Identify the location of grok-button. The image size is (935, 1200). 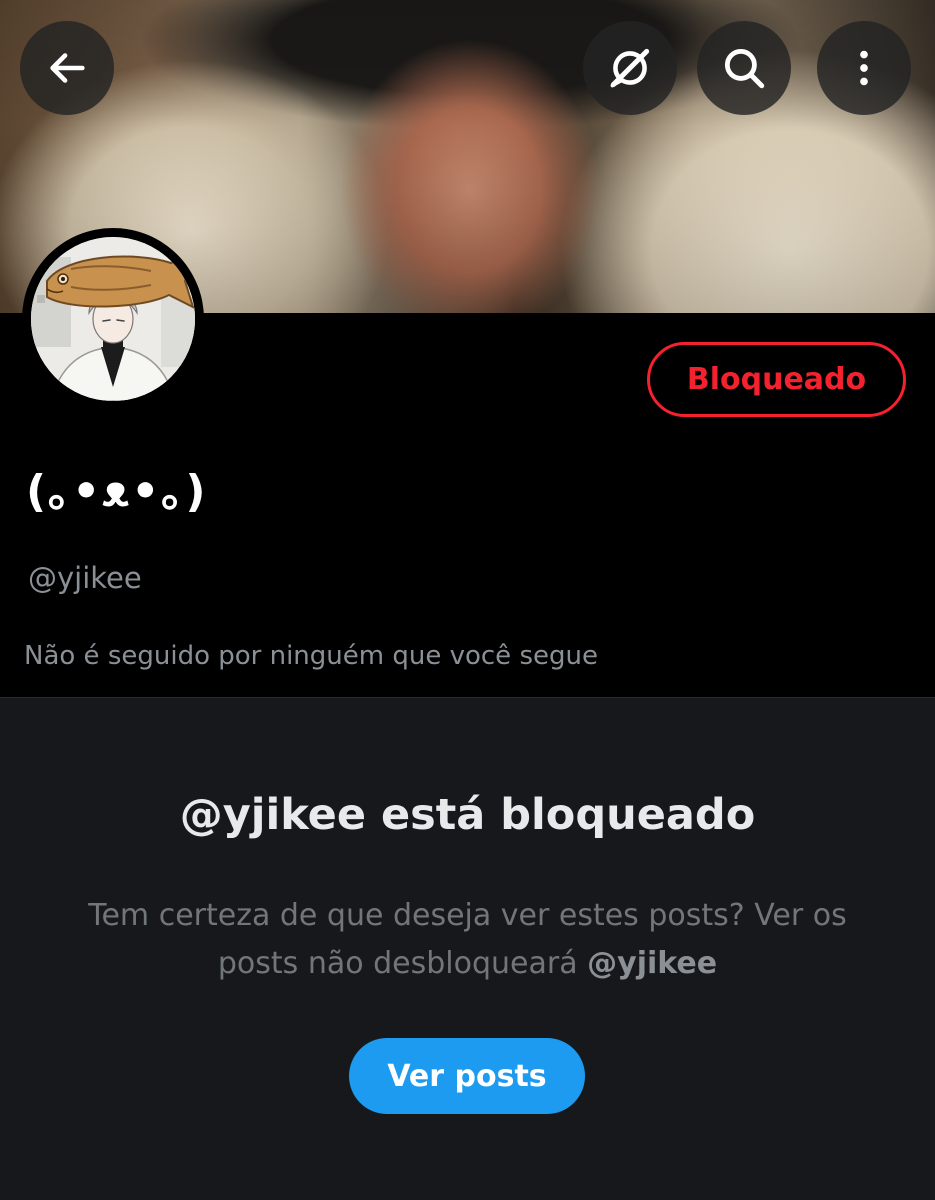
(630, 68).